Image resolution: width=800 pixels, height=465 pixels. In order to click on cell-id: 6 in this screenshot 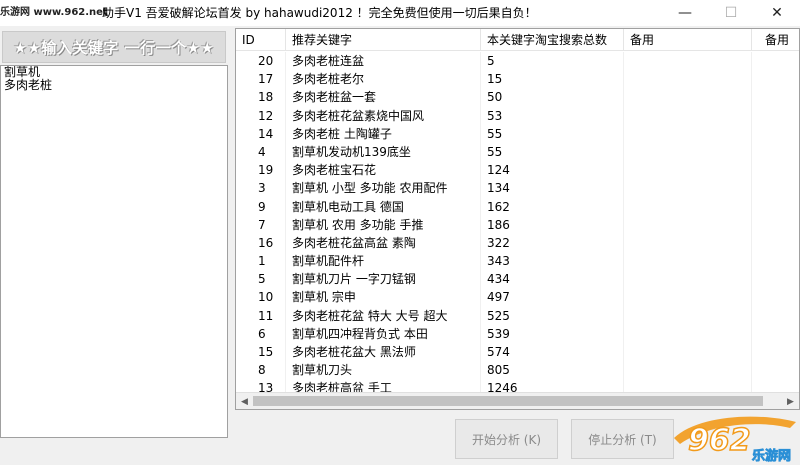, I will do `click(261, 333)`.